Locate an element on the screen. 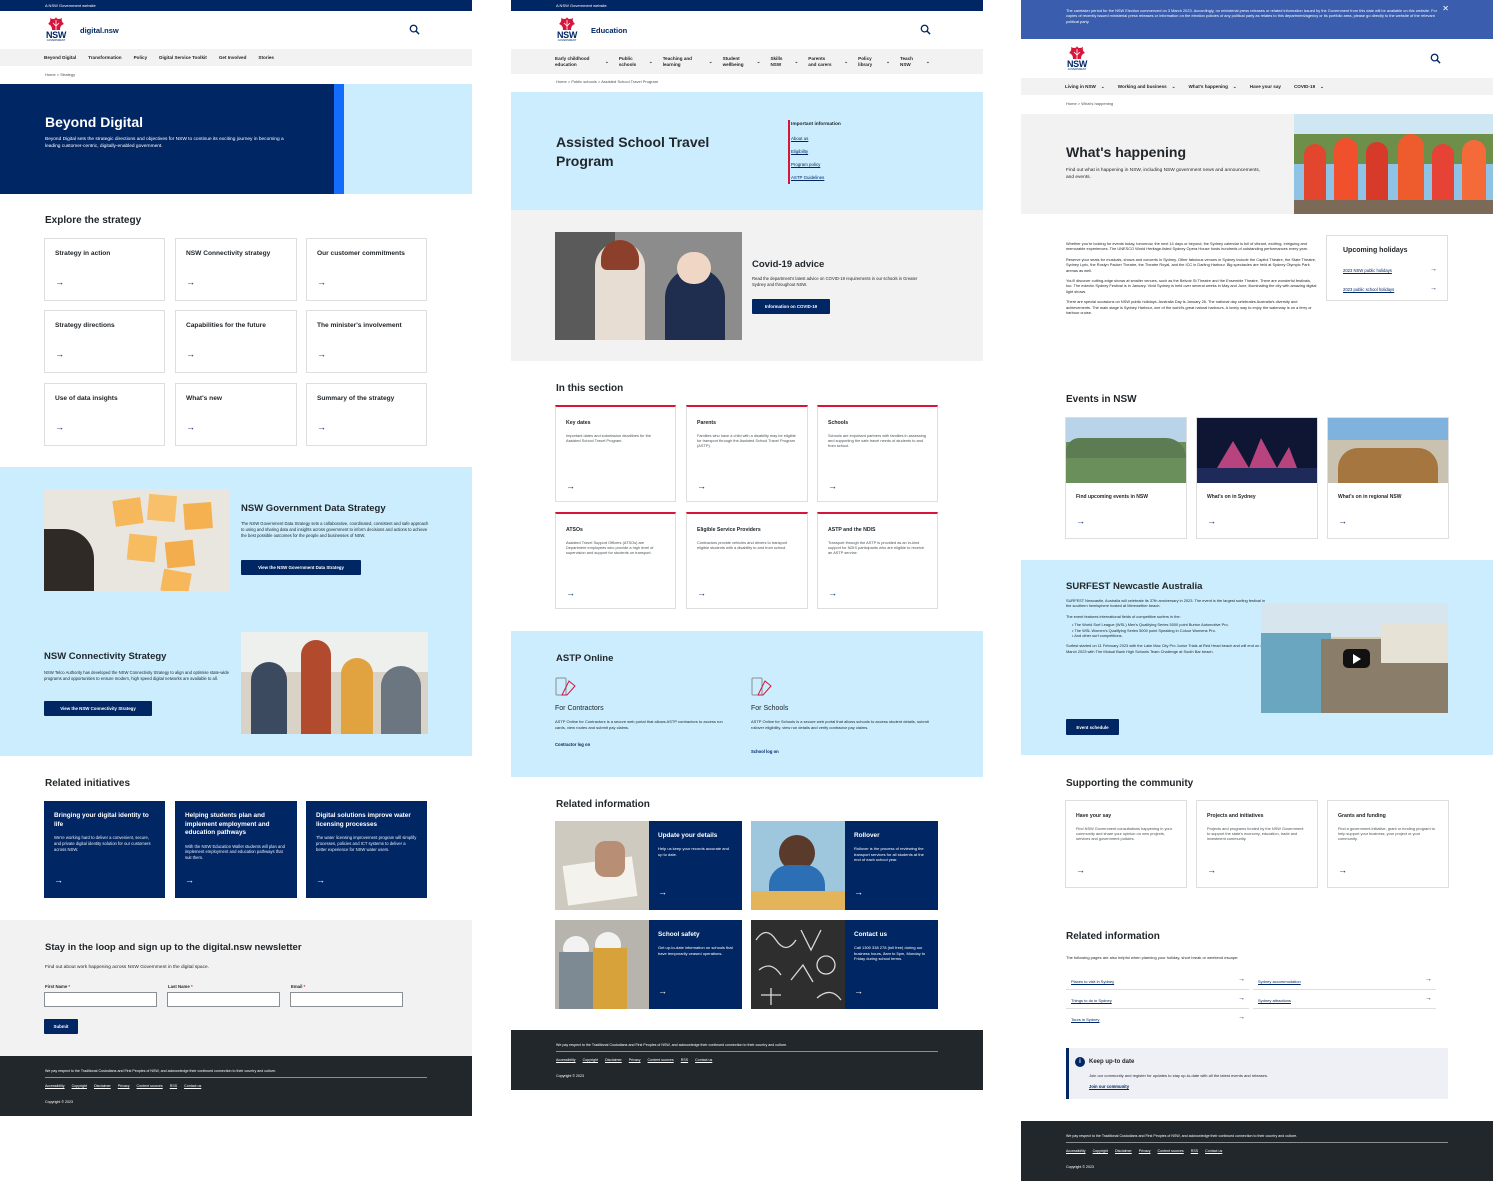 This screenshot has width=1493, height=1181. play-icon is located at coordinates (1356, 658).